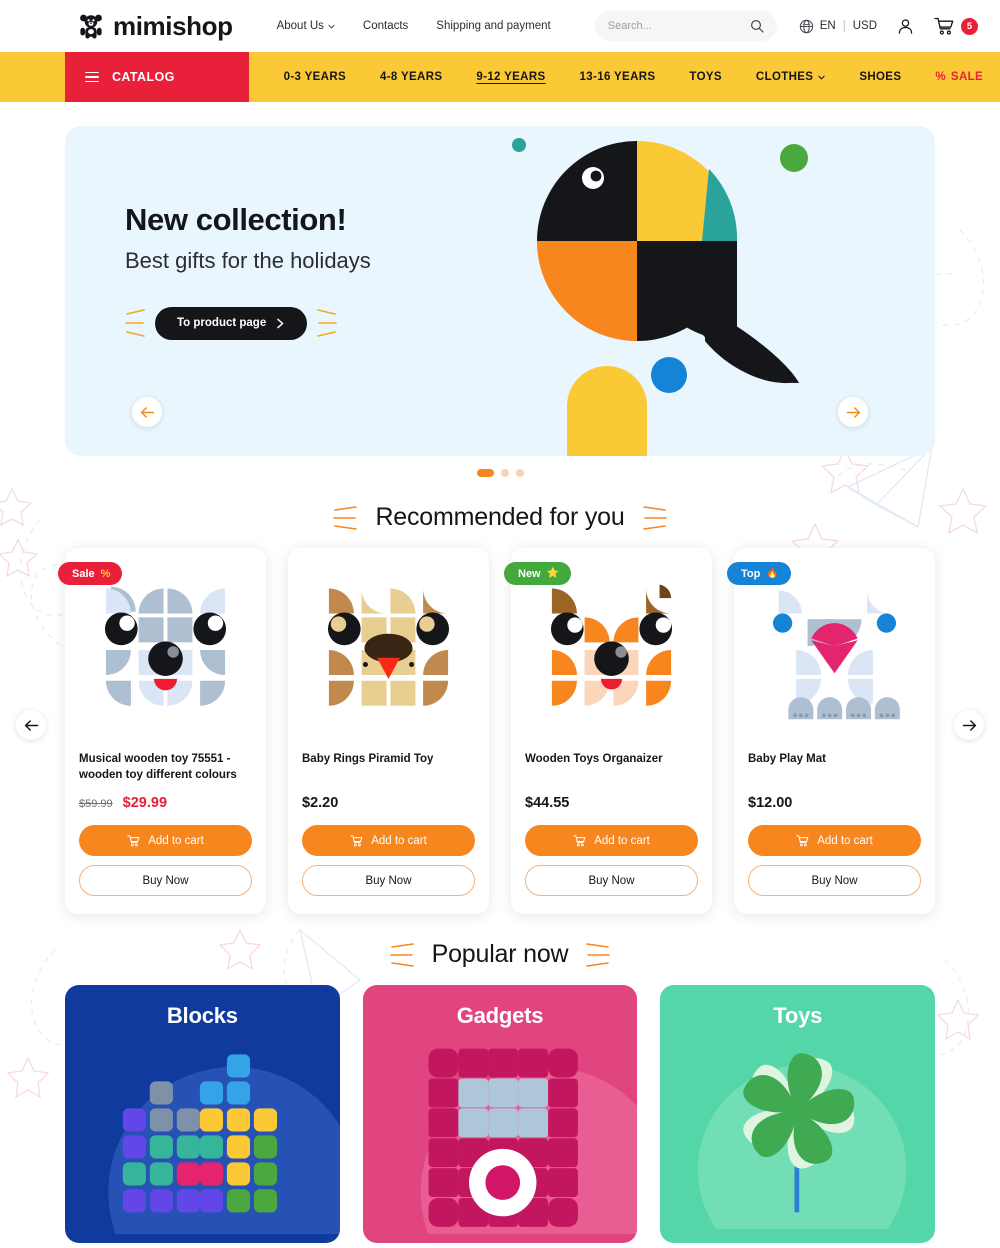 The image size is (1000, 1248). Describe the element at coordinates (248, 260) in the screenshot. I see `hero-subtitle: Best gifts for the holidays` at that location.